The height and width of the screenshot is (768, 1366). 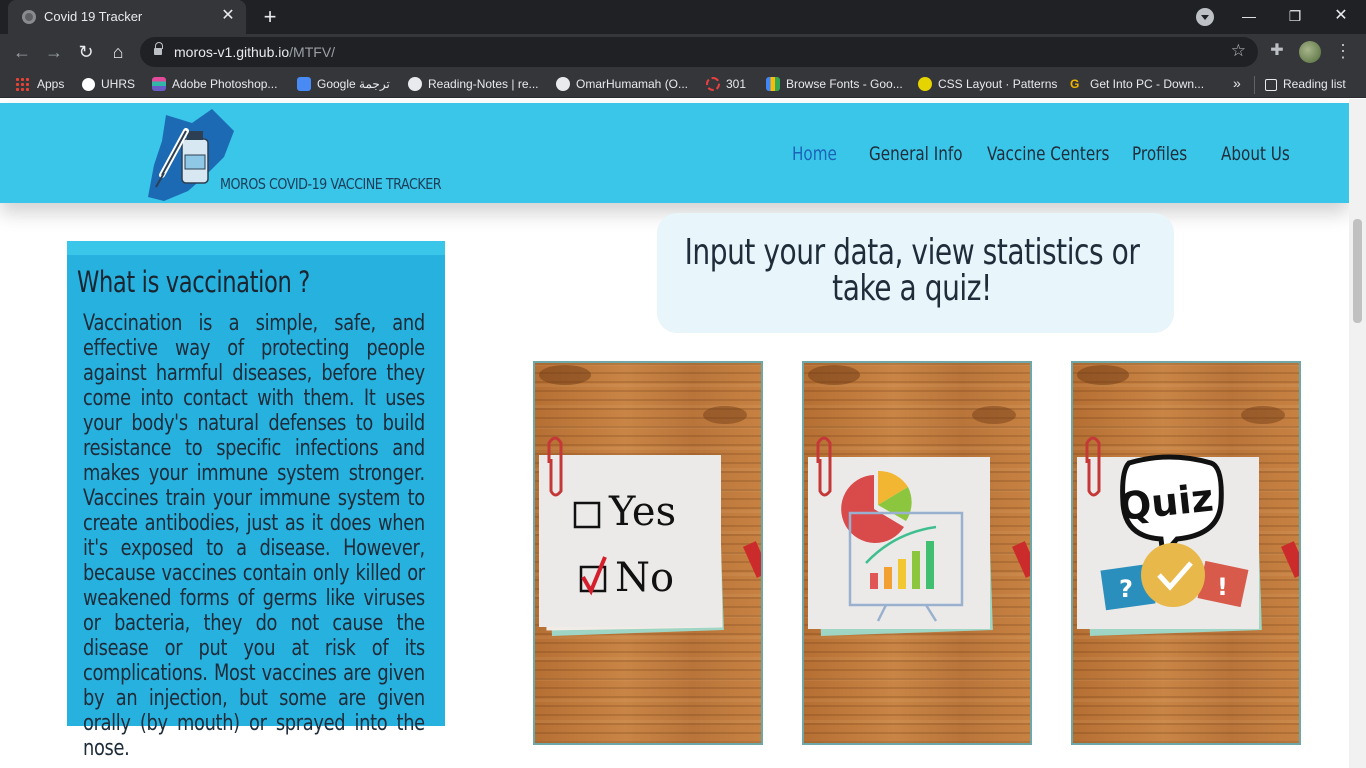 I want to click on bookmark-star-icon: ☆, so click(x=1238, y=51).